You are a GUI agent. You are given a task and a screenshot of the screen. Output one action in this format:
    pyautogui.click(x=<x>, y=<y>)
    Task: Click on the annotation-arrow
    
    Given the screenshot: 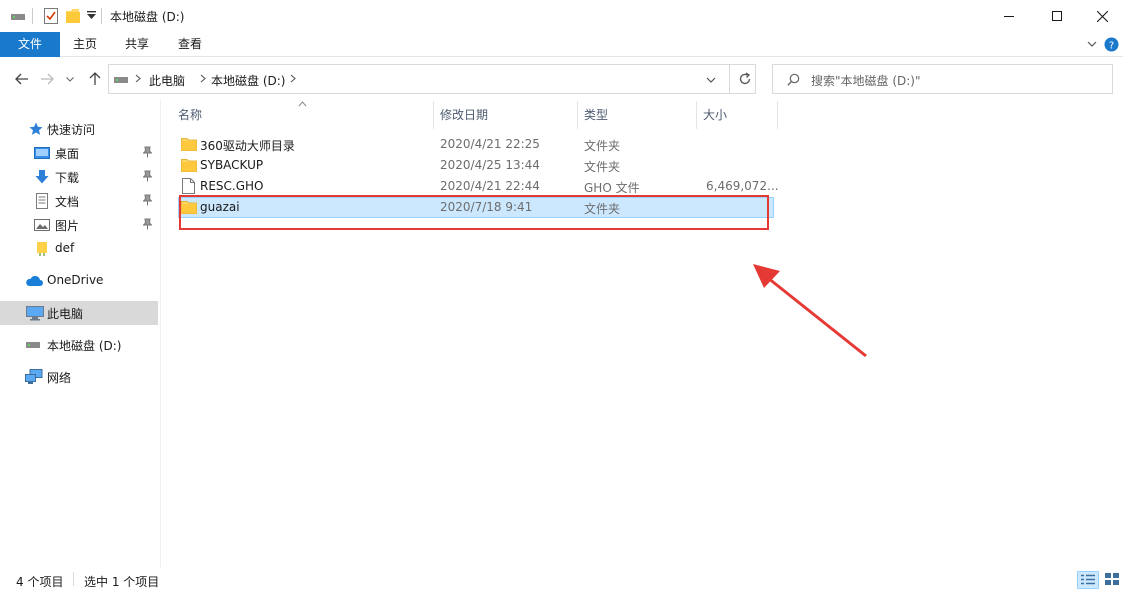 What is the action you would take?
    pyautogui.click(x=810, y=311)
    